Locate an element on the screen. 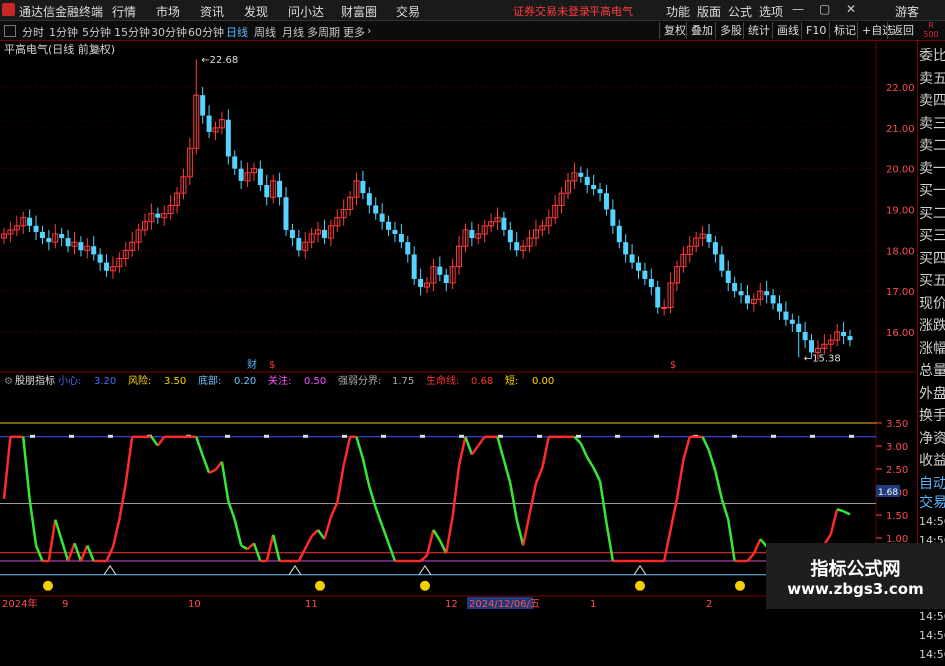 Image resolution: width=945 pixels, height=666 pixels. period-monthly: 月线 is located at coordinates (293, 32).